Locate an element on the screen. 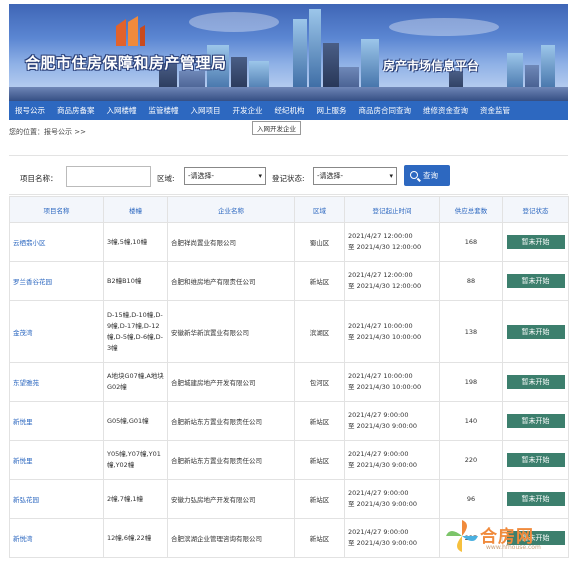 Image resolution: width=573 pixels, height=584 pixels. period-cell: 2021/4/27 10:00:00 至 2021/4/30 10:00:00 is located at coordinates (392, 331).